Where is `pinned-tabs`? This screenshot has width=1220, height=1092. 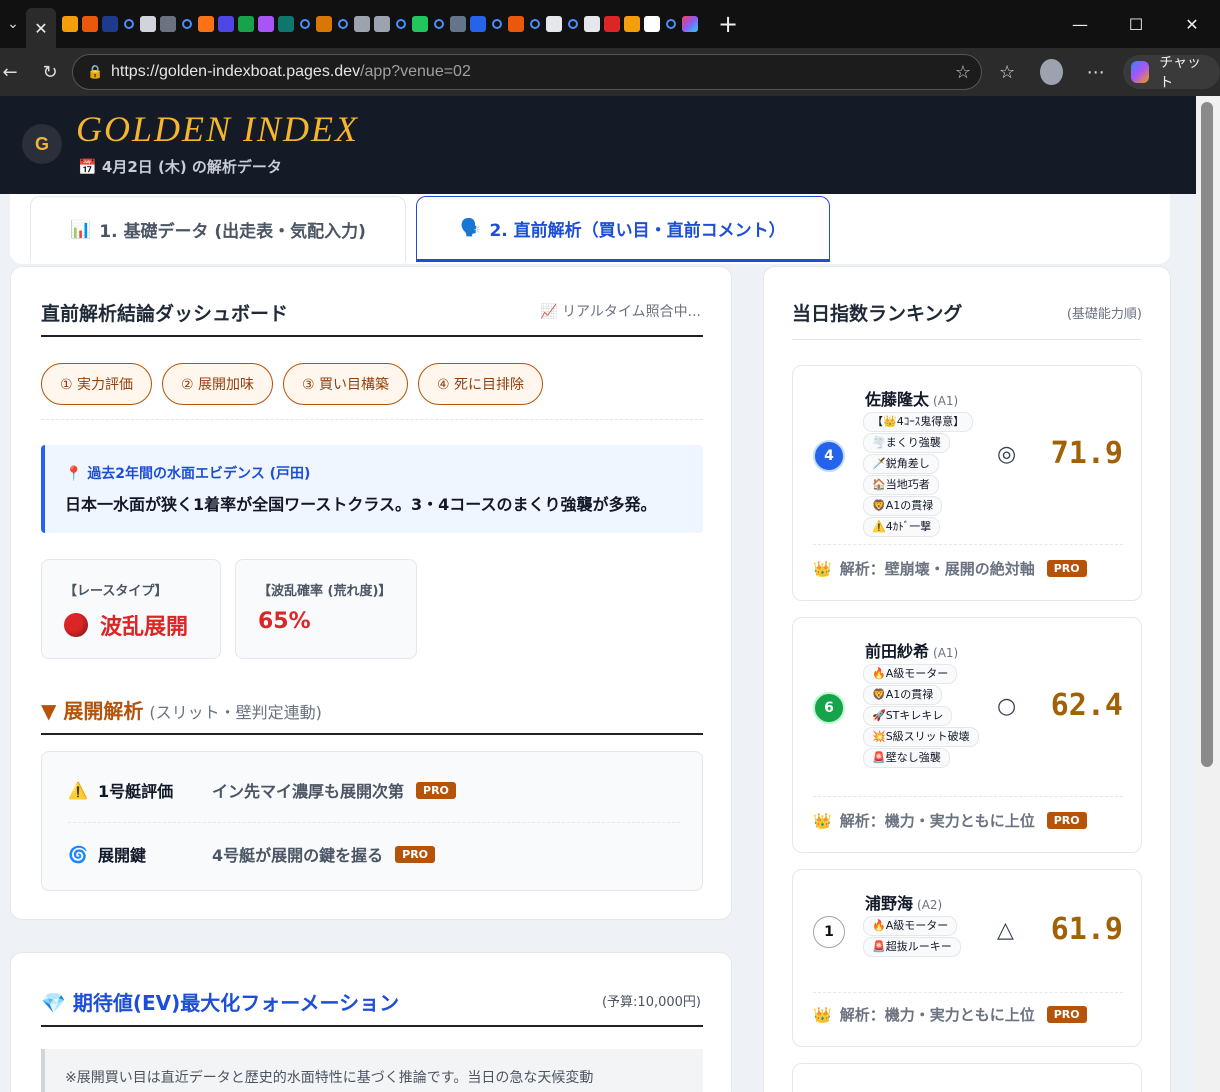 pinned-tabs is located at coordinates (380, 24).